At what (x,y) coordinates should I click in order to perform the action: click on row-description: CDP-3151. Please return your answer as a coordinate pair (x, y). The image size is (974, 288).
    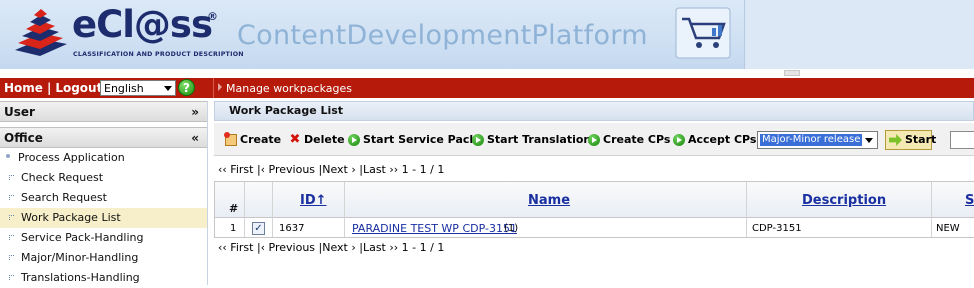
    Looking at the image, I should click on (777, 228).